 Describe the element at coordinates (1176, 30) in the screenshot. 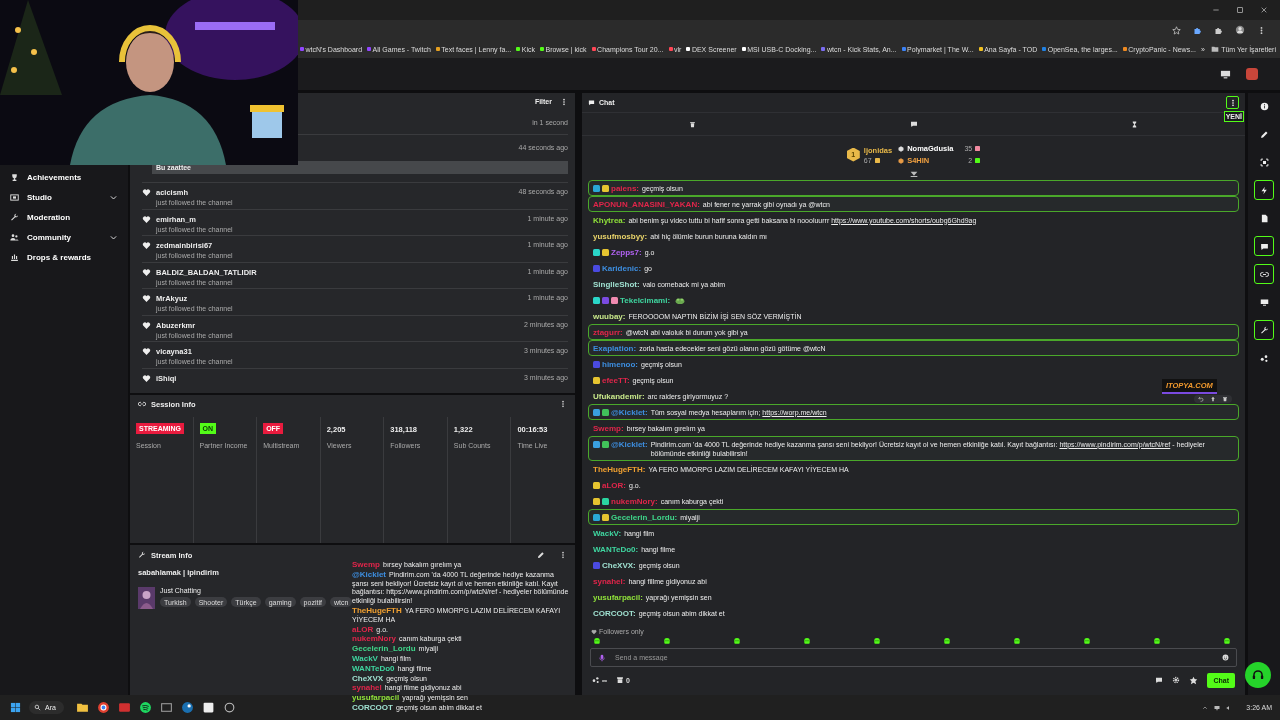

I see `star-icon` at that location.